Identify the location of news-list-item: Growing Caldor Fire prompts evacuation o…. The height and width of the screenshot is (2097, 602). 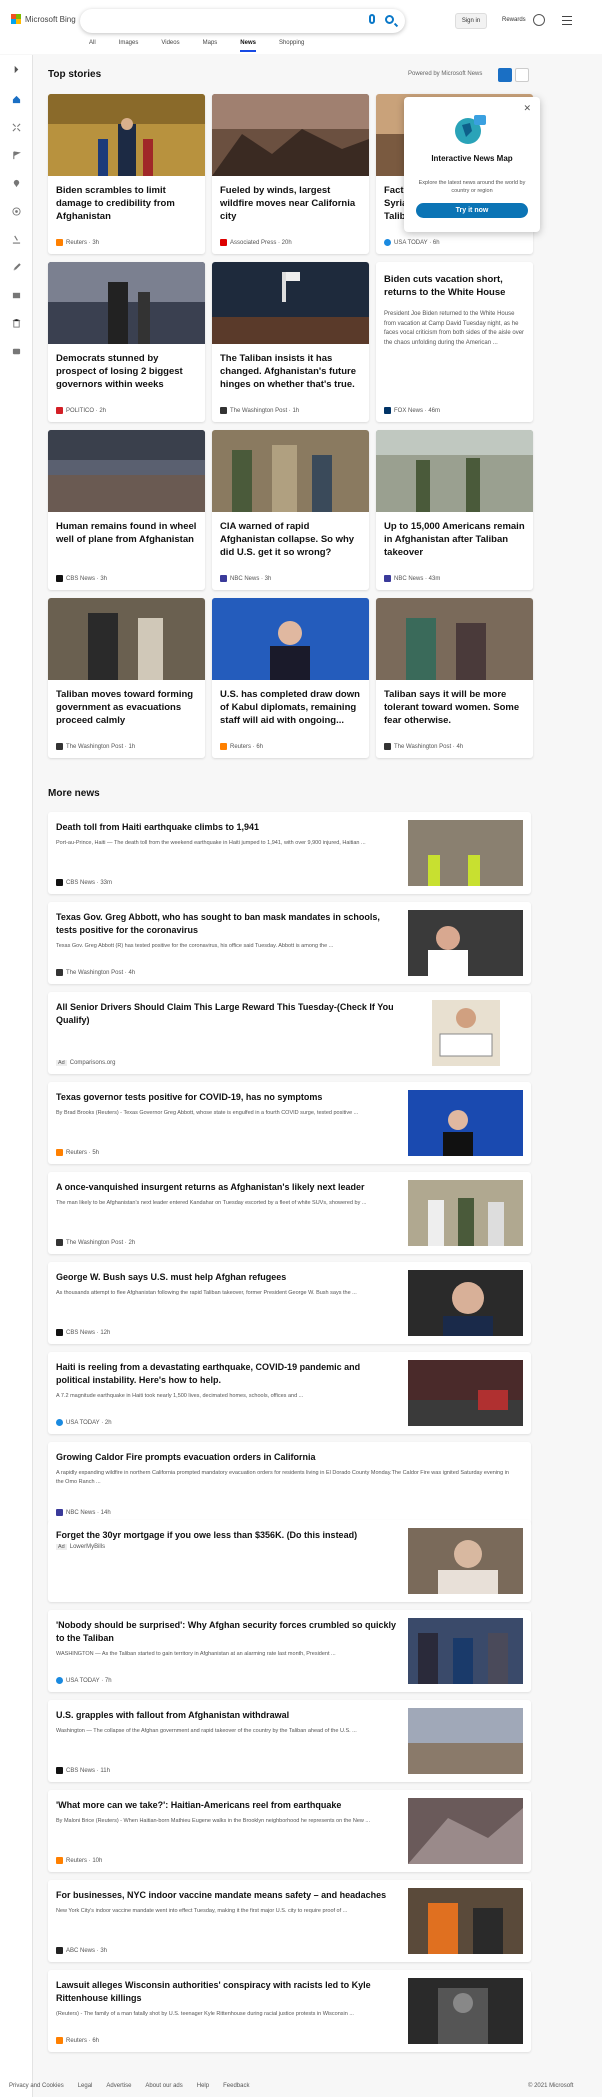
(289, 1483).